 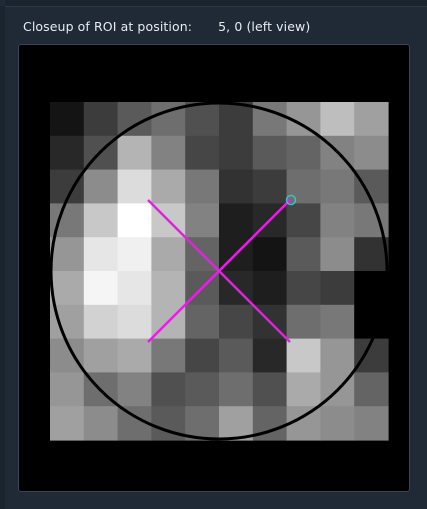 What do you see at coordinates (216, 3) in the screenshot?
I see `panel-top-border` at bounding box center [216, 3].